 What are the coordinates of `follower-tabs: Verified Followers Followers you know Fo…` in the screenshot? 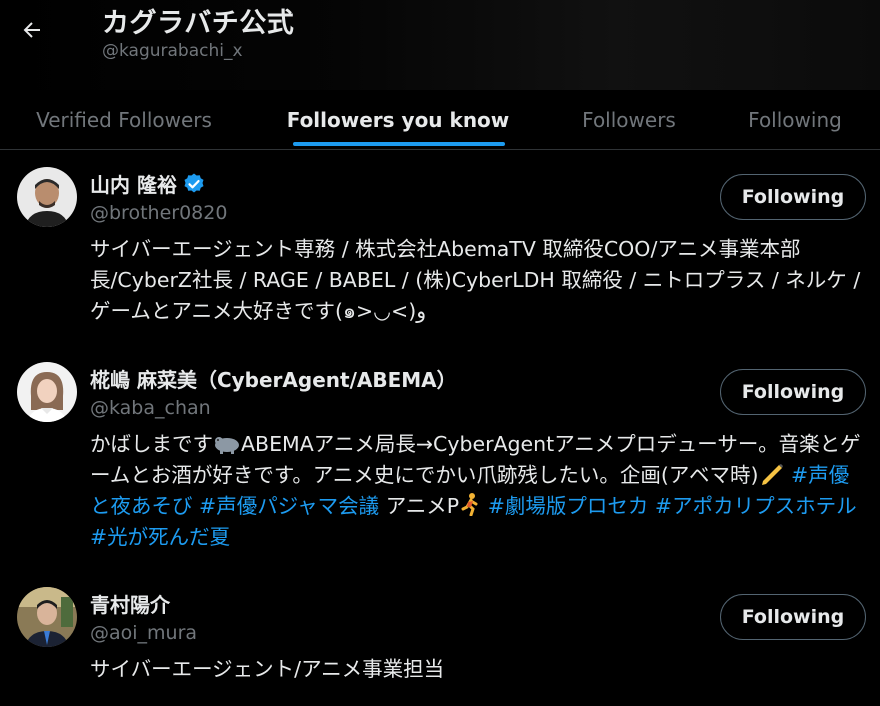 It's located at (440, 119).